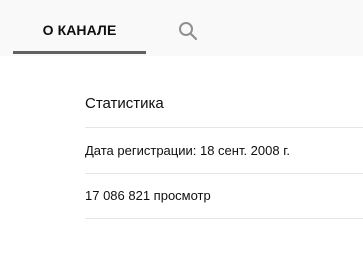 The width and height of the screenshot is (363, 253). I want to click on stats-title: Статистика, so click(124, 103).